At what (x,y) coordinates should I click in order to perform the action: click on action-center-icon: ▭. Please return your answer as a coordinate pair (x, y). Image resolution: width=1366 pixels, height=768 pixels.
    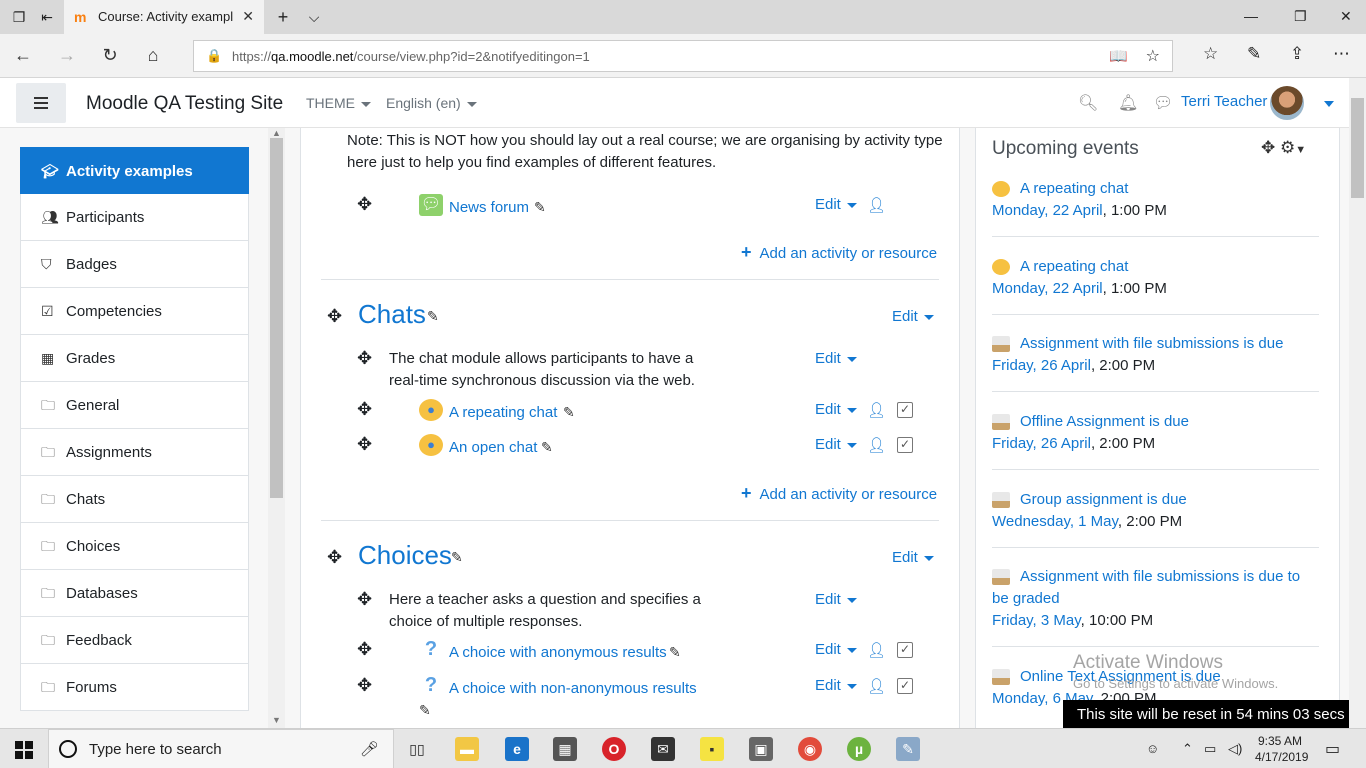
    Looking at the image, I should click on (1332, 749).